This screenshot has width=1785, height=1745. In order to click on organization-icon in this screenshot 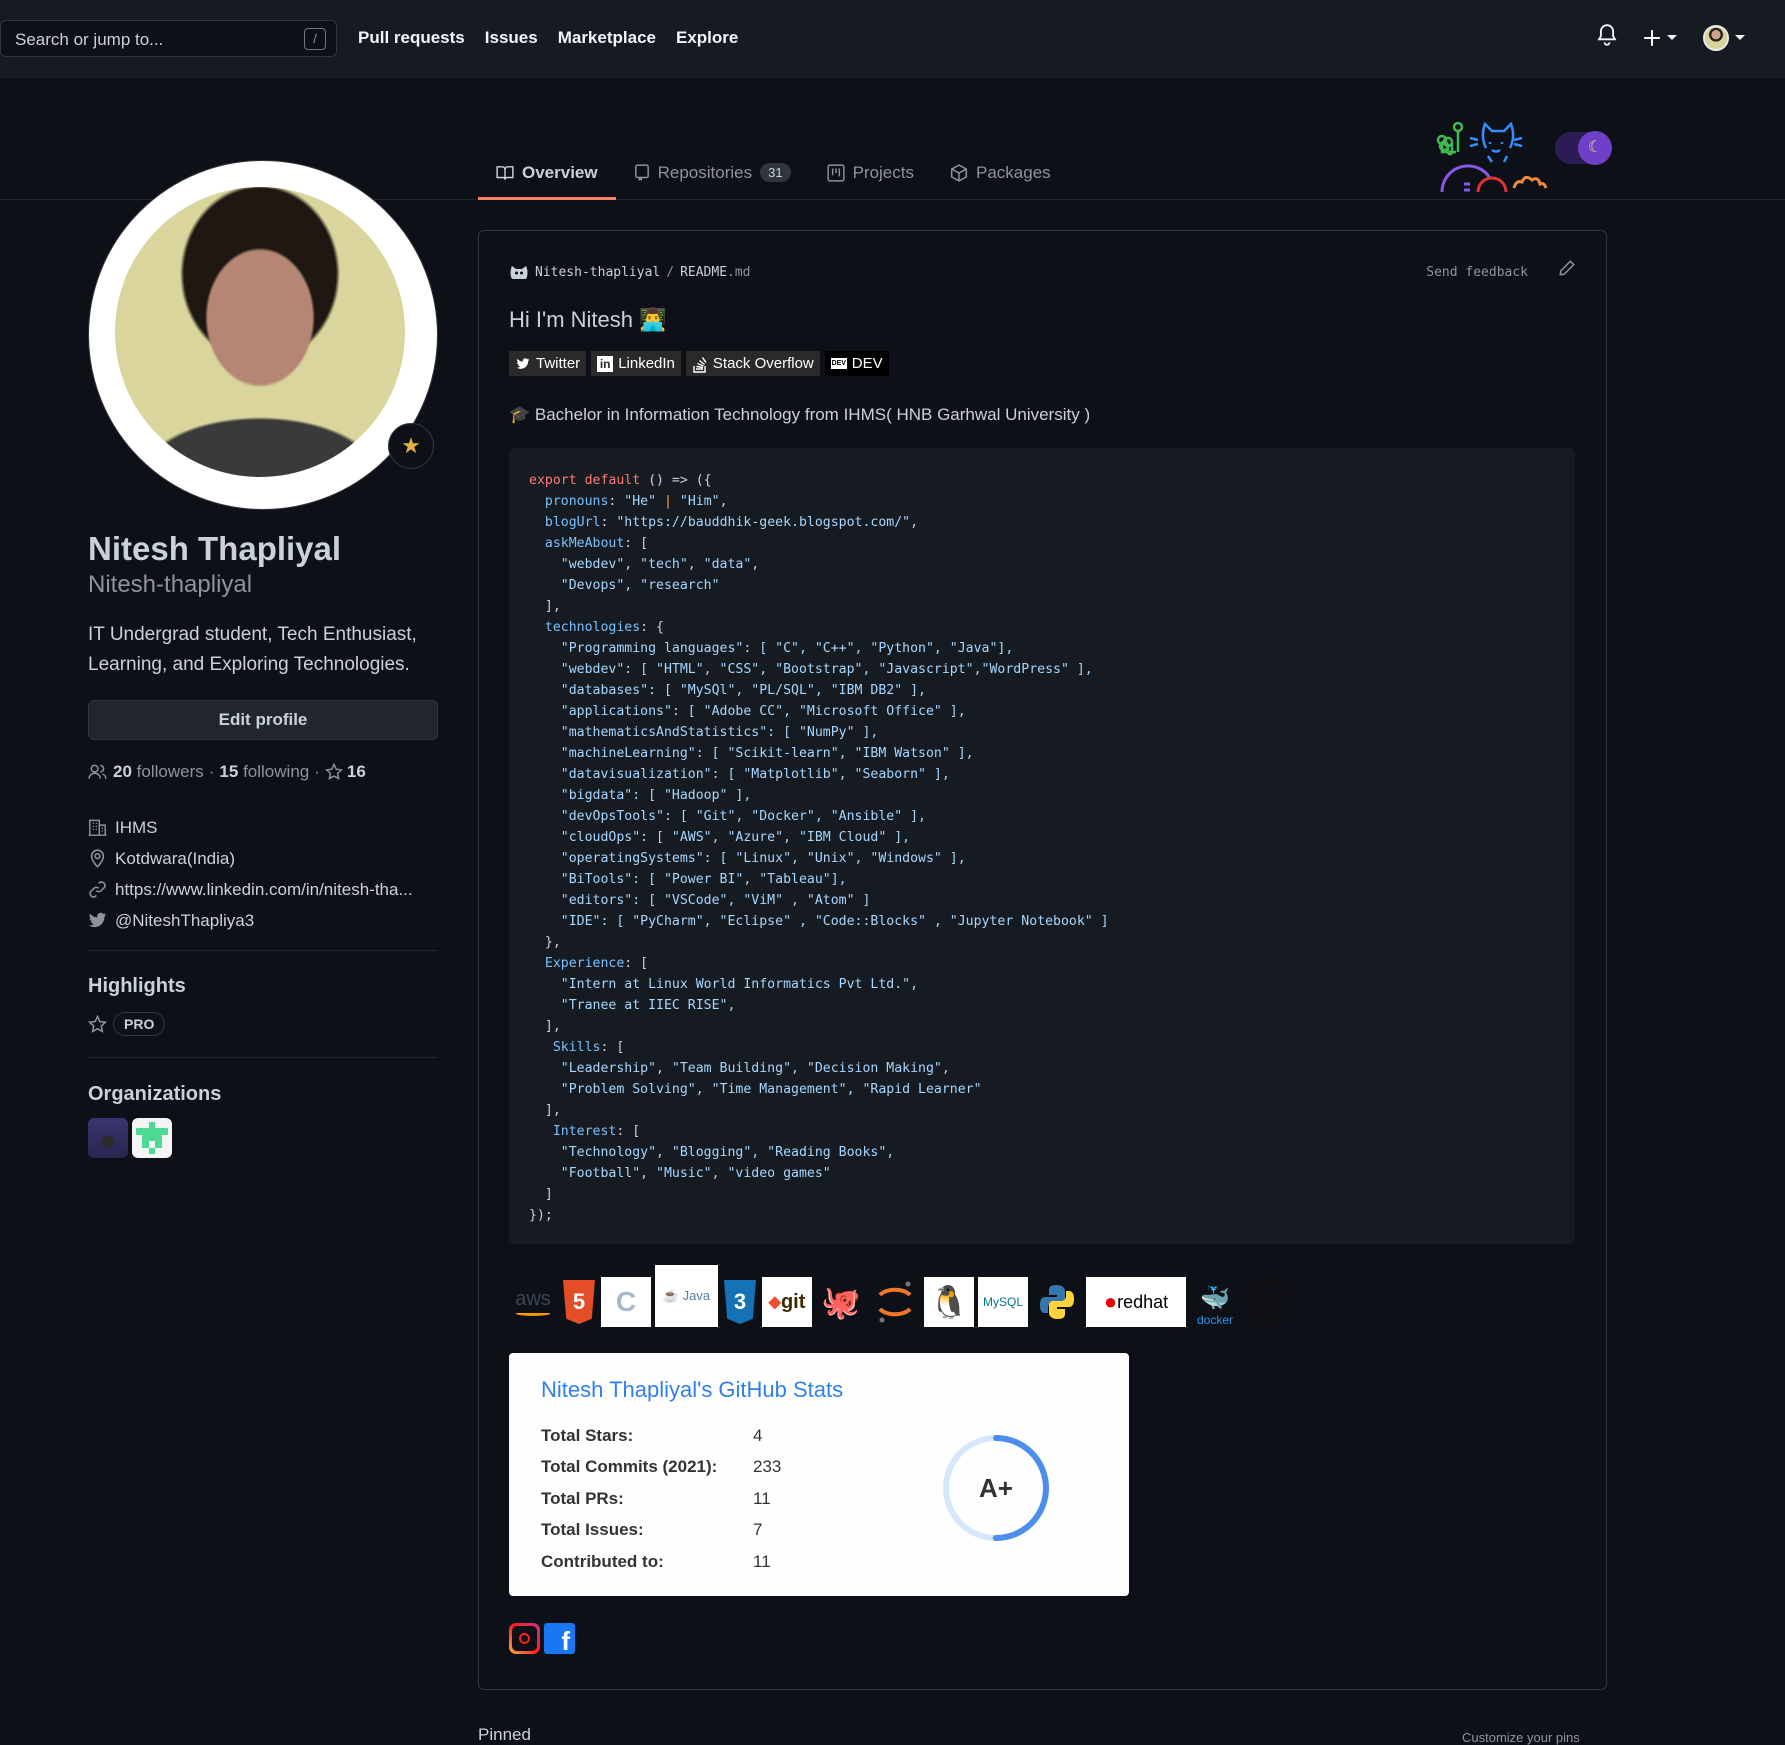, I will do `click(97, 827)`.